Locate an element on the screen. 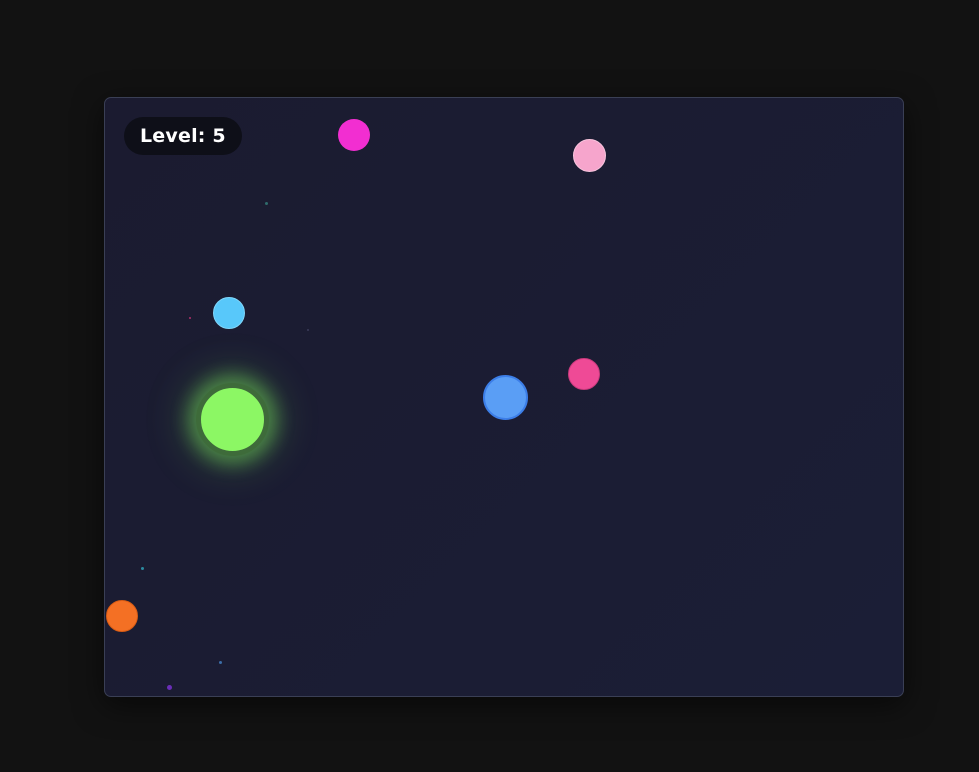  blue-ball is located at coordinates (505, 397).